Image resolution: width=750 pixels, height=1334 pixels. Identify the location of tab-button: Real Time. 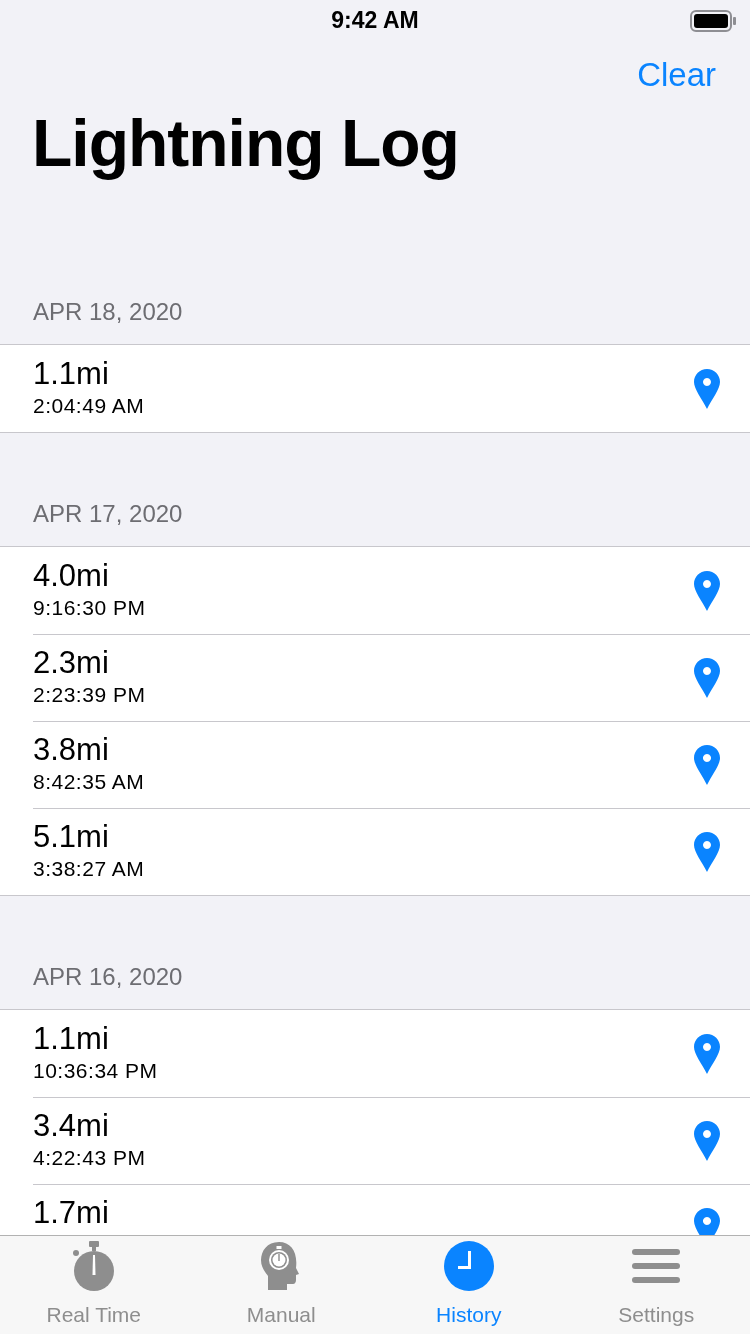
(94, 1285).